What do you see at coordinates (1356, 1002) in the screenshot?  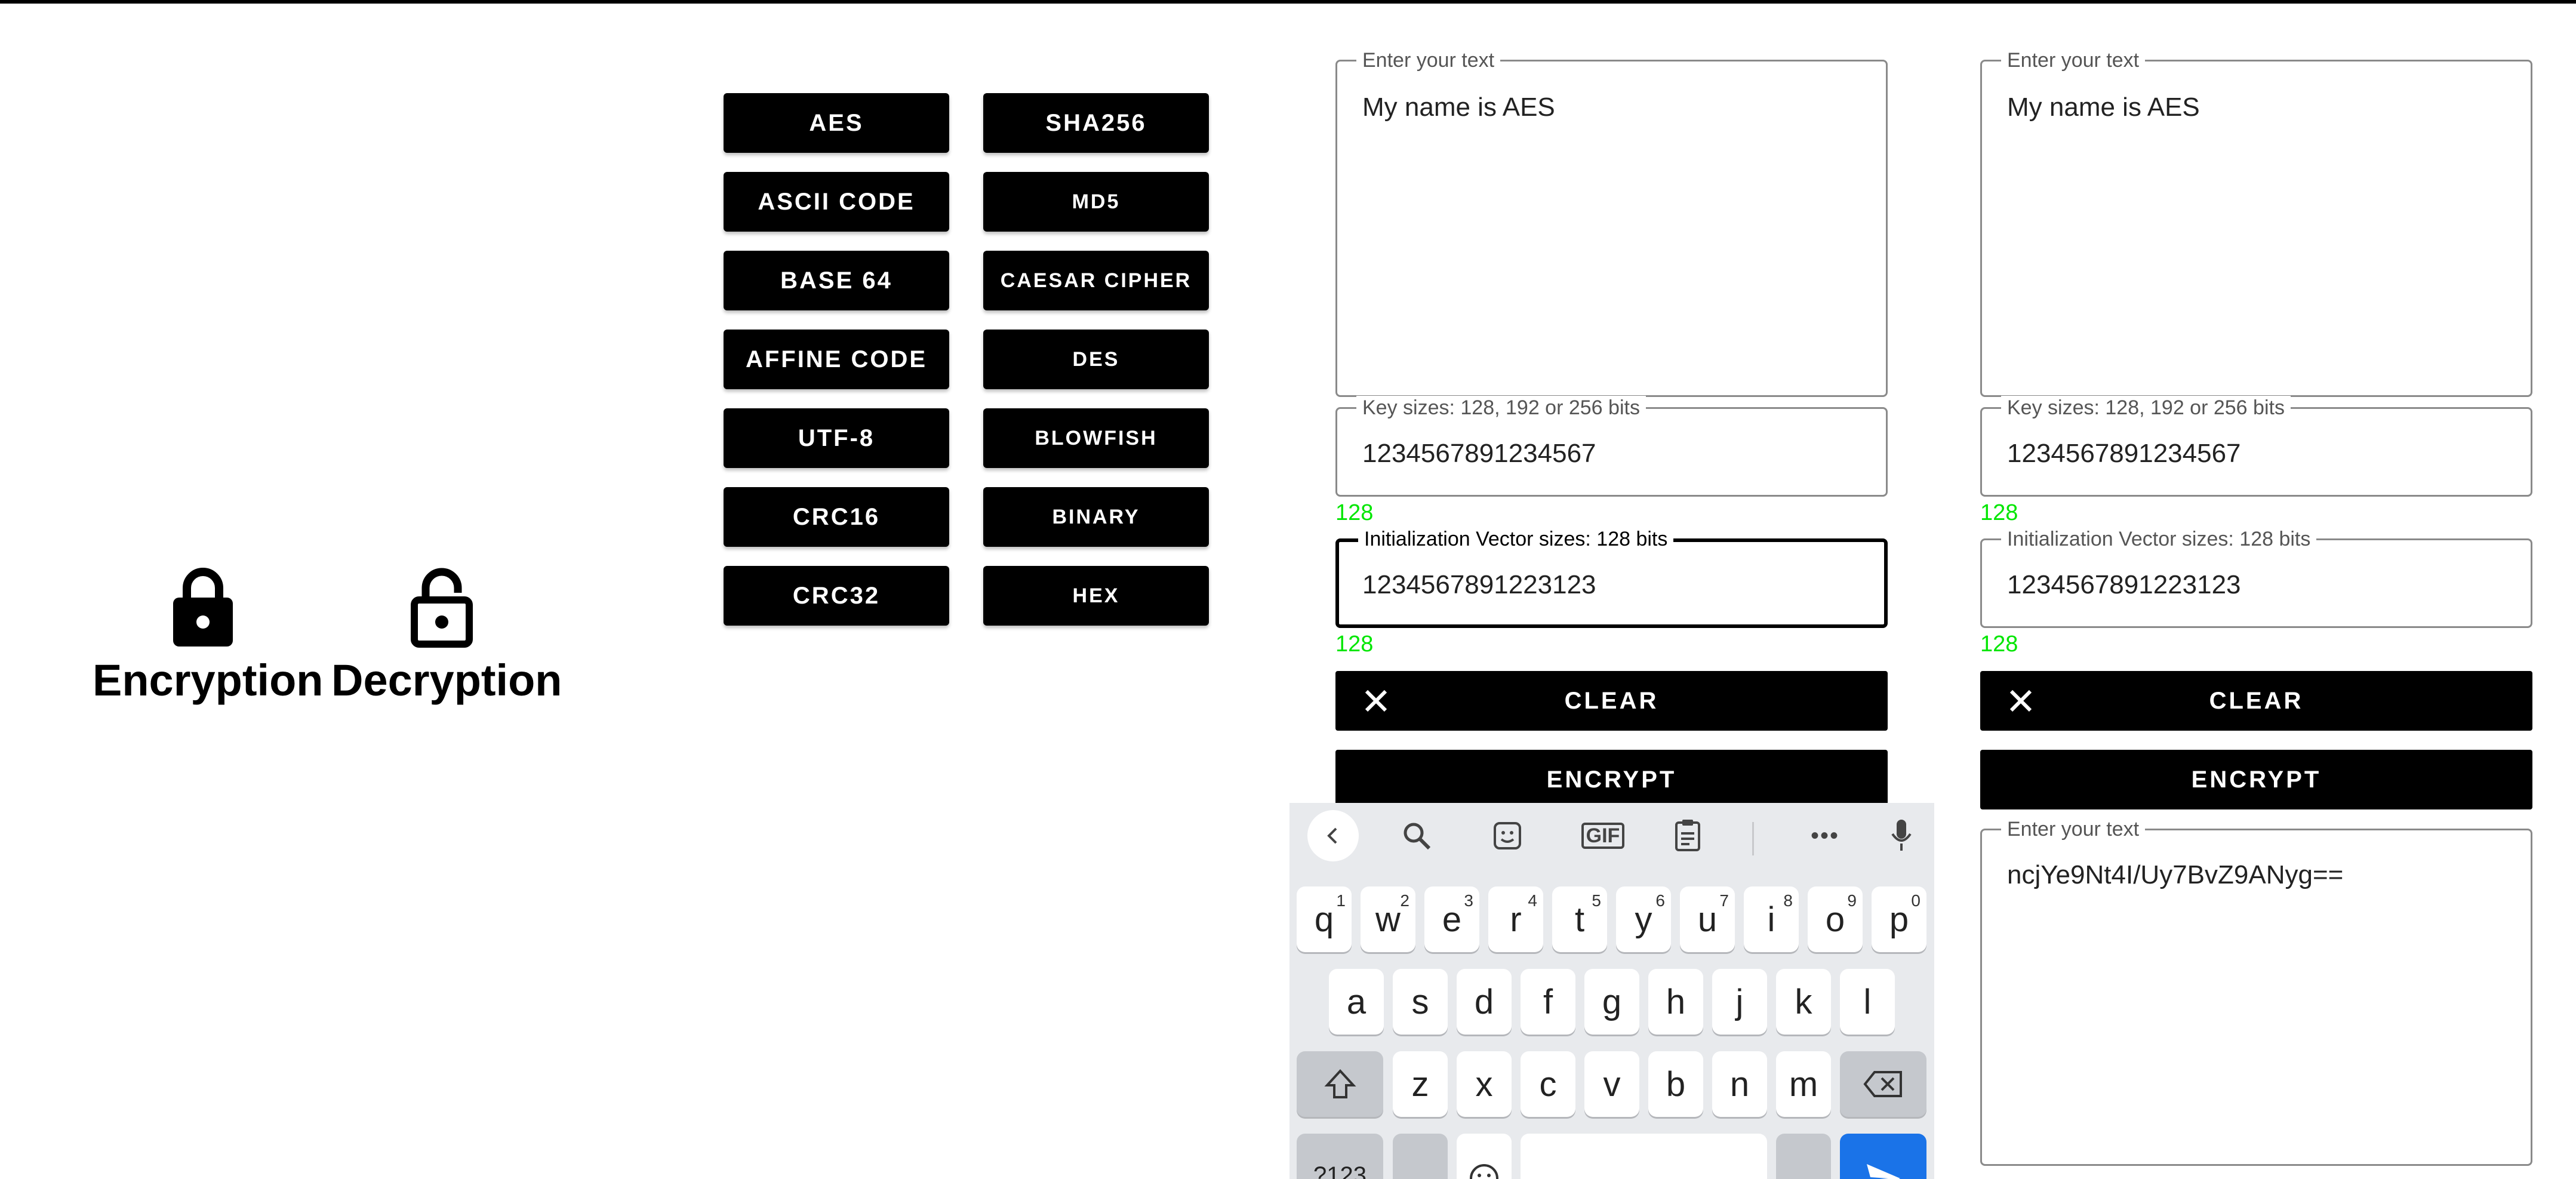 I see `key-a: a` at bounding box center [1356, 1002].